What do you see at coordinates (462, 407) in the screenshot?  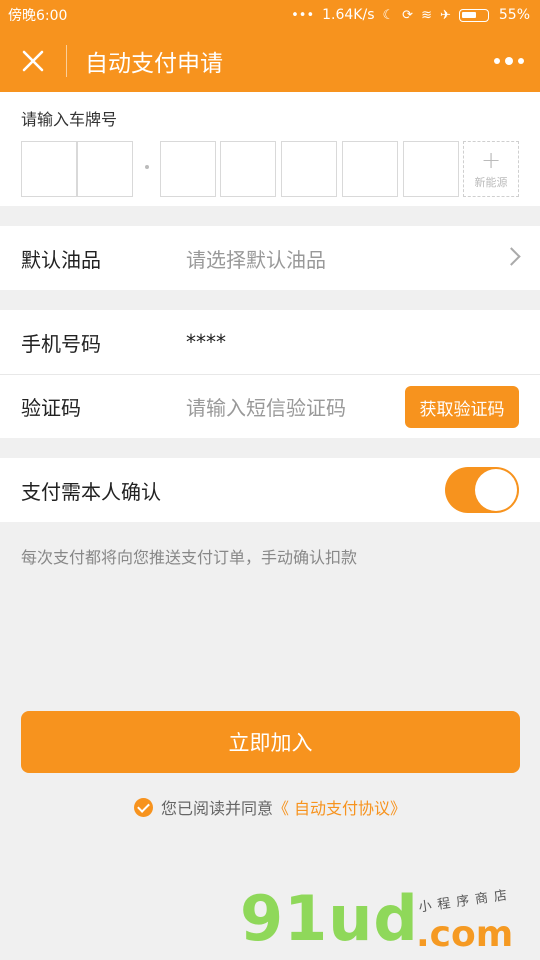 I see `get-code-button: 获取验证码` at bounding box center [462, 407].